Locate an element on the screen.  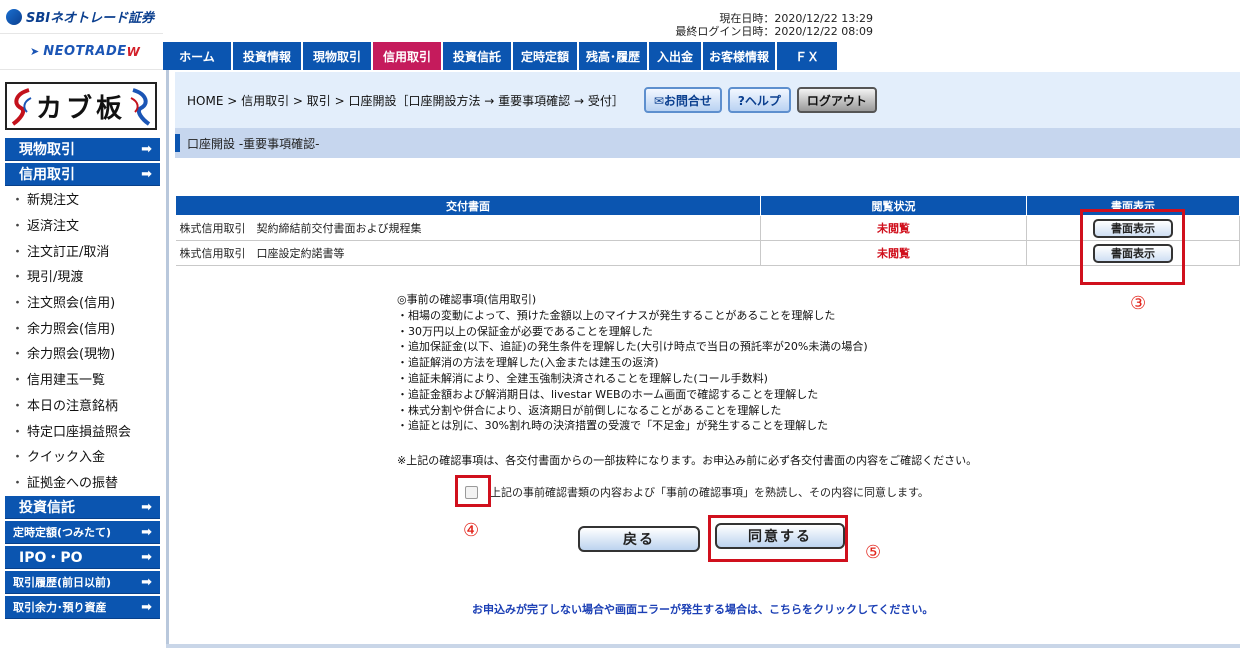
document-name: 株式信用取引 契約締結前交付書面および規程集 is located at coordinates (468, 228).